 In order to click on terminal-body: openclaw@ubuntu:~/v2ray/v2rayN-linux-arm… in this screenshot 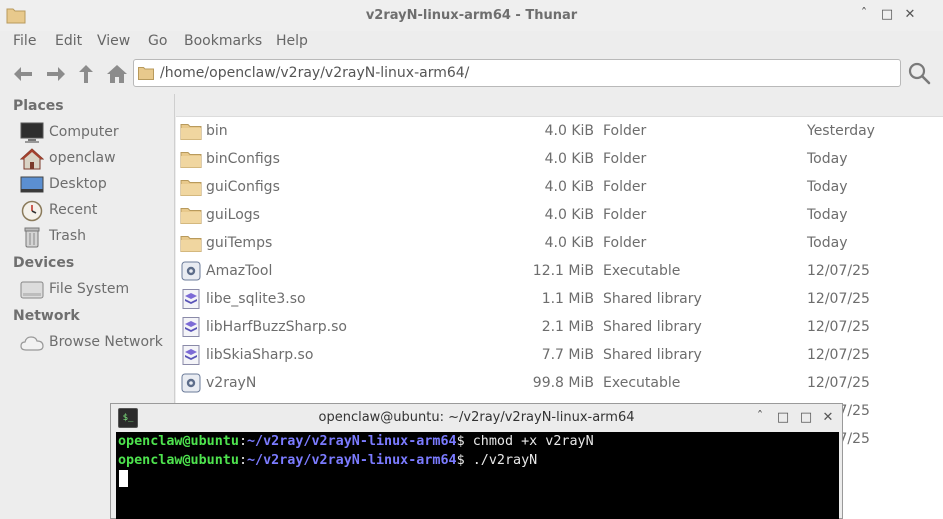, I will do `click(477, 475)`.